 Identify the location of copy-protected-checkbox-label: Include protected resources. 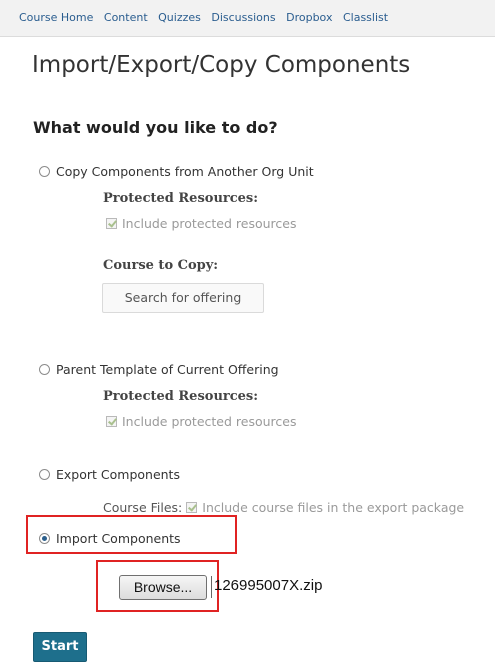
(209, 223).